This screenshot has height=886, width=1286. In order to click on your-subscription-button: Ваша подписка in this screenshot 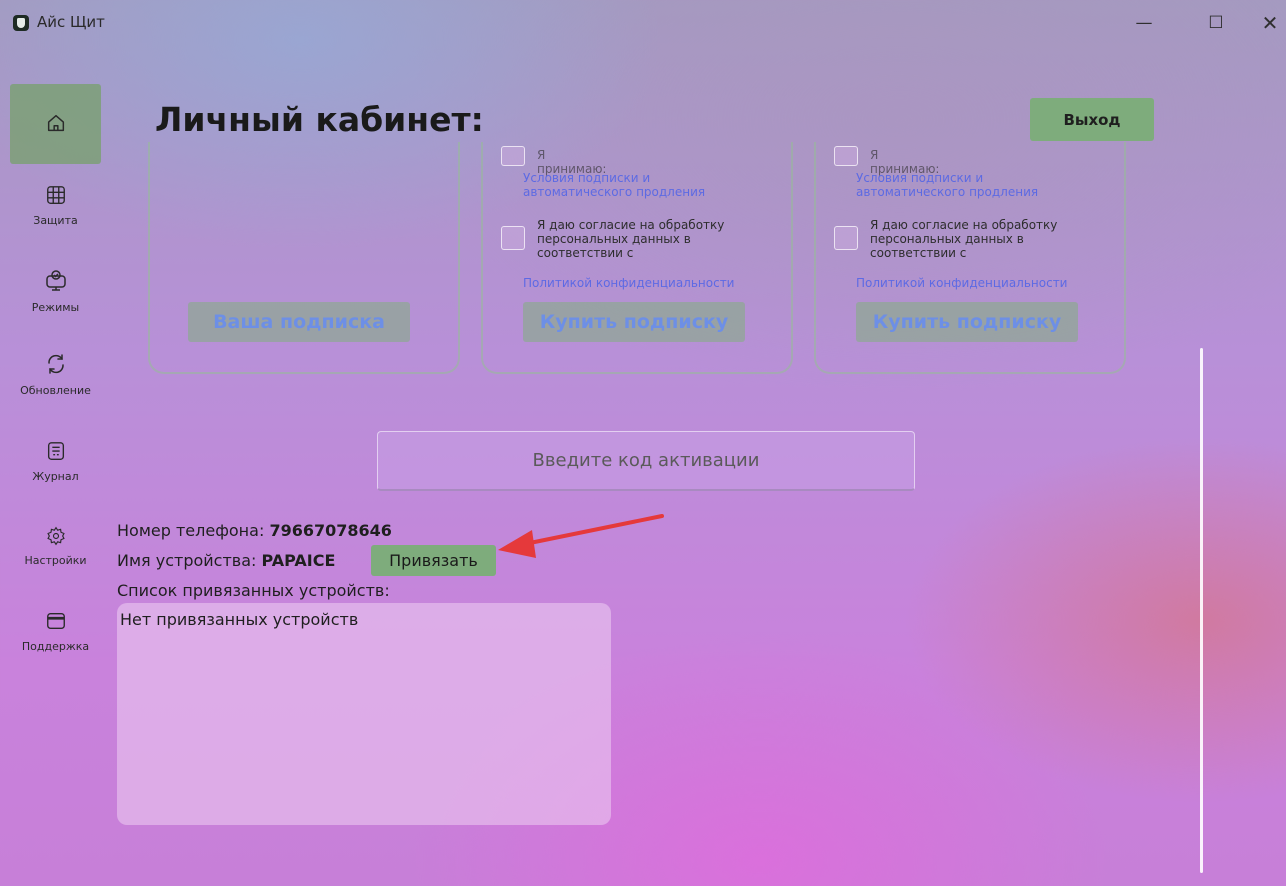, I will do `click(299, 322)`.